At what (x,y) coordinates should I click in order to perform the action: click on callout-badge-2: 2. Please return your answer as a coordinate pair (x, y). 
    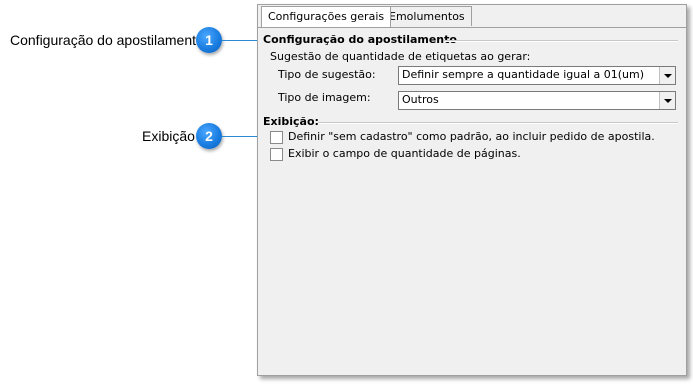
    Looking at the image, I should click on (209, 136).